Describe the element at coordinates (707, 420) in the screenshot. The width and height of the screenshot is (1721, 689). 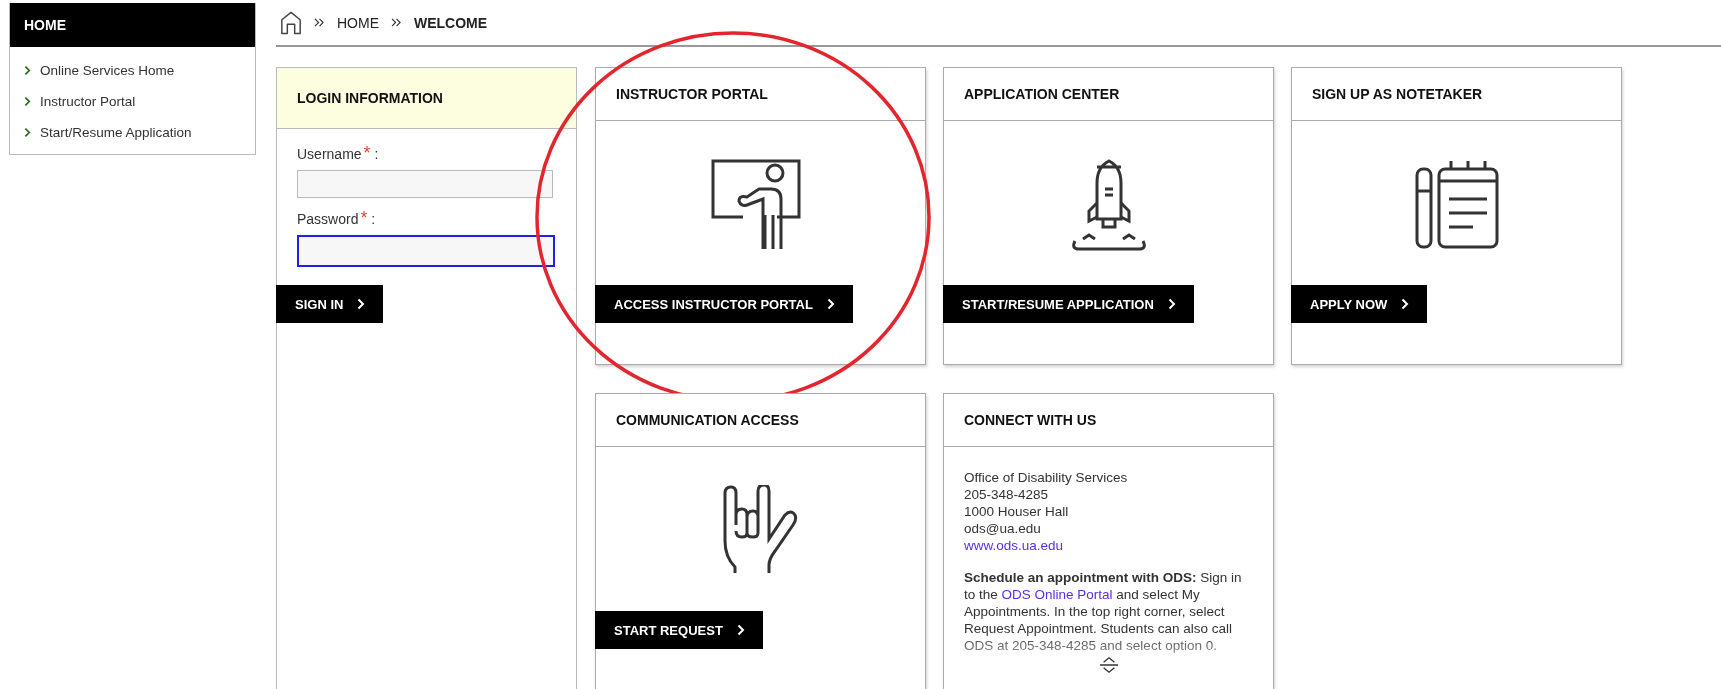
I see `card-title: COMMUNICATION ACCESS` at that location.